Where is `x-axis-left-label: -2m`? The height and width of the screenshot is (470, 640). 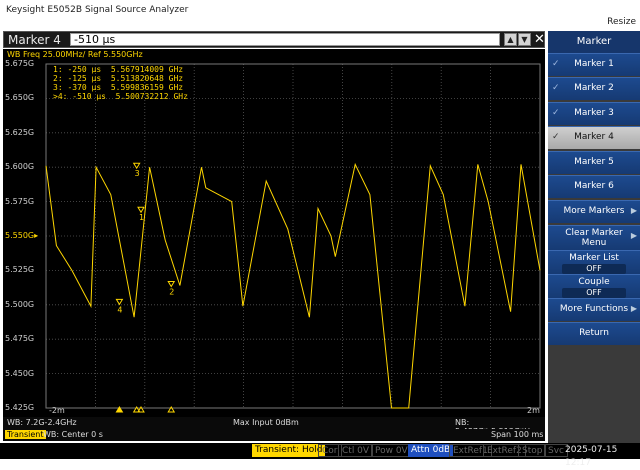
x-axis-left-label: -2m is located at coordinates (57, 410).